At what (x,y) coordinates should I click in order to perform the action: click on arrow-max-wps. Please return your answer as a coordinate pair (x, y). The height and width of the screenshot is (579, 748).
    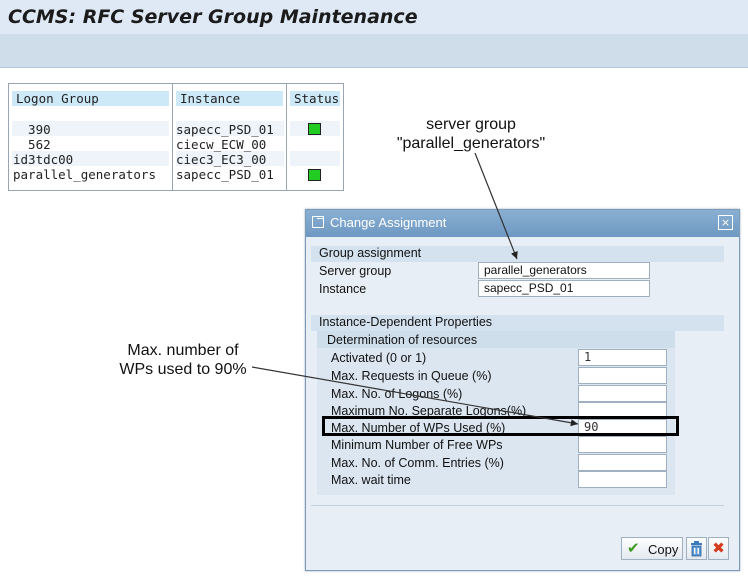
    Looking at the image, I should click on (415, 396).